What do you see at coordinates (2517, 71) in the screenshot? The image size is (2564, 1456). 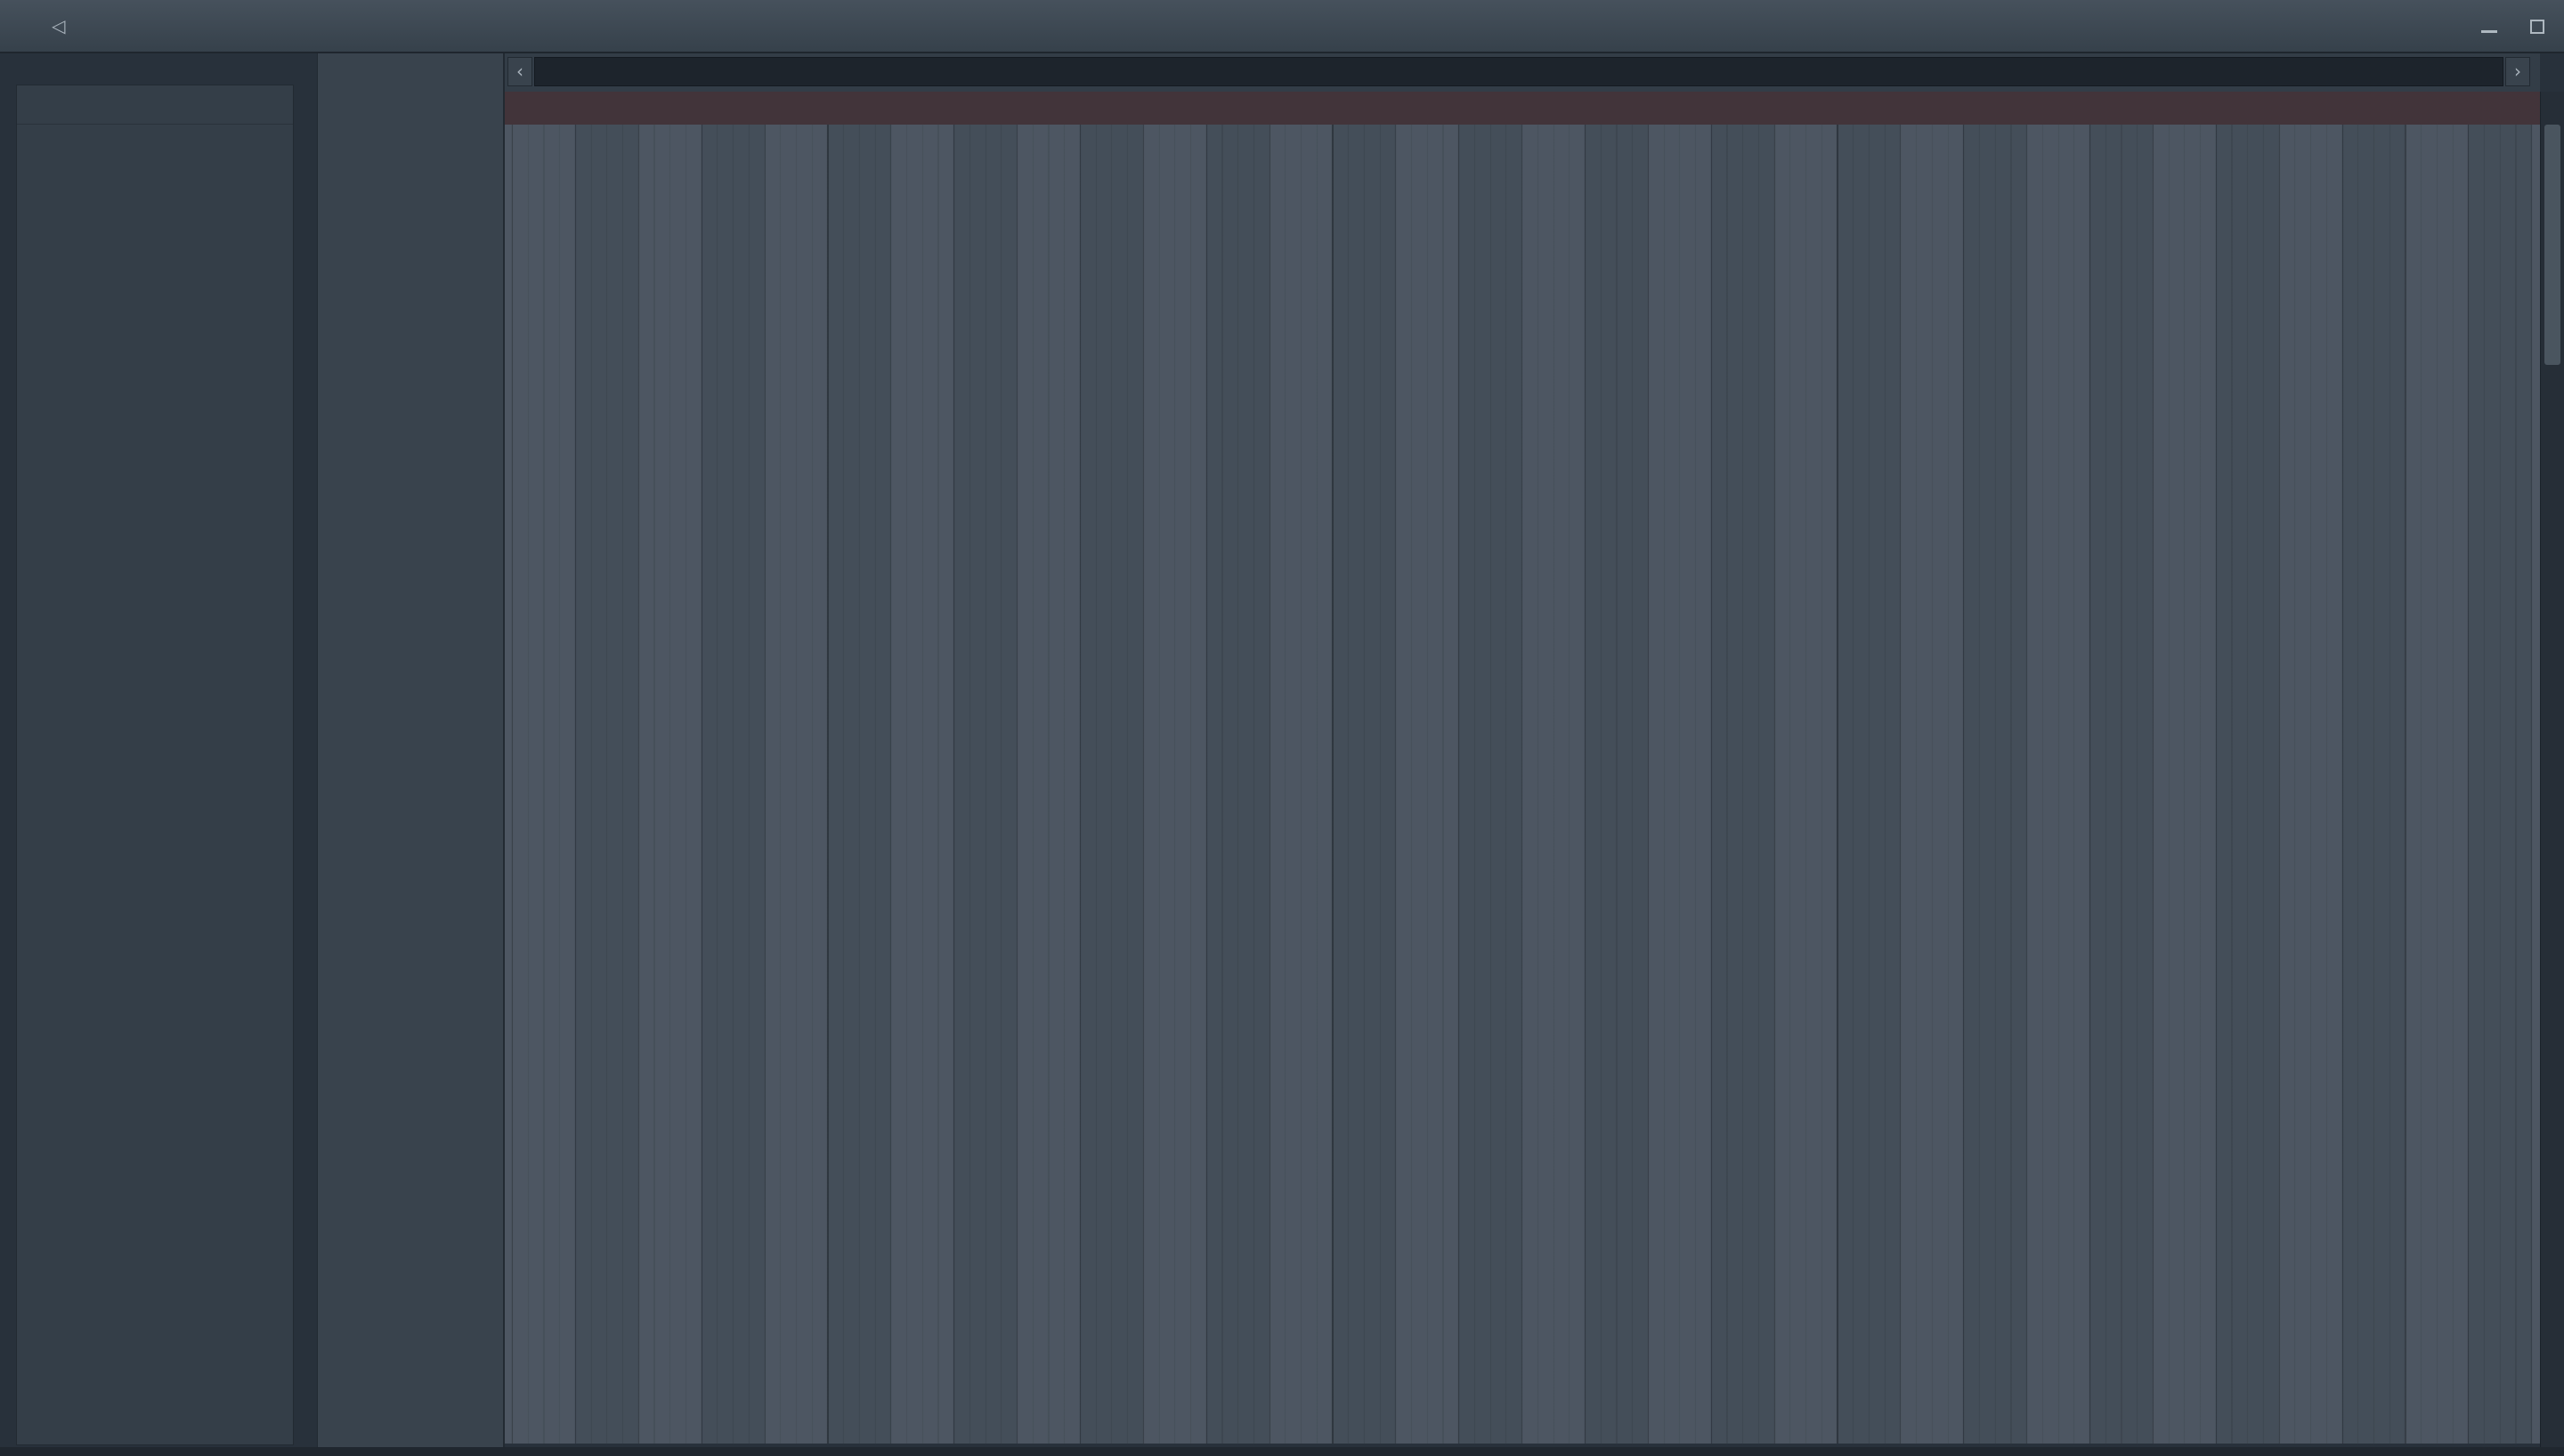 I see `scroll-right-arrow: ›` at bounding box center [2517, 71].